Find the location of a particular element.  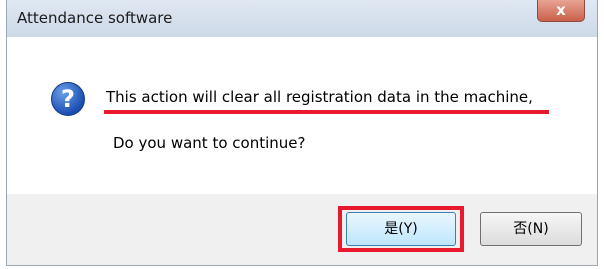

message-highlight-underline is located at coordinates (326, 112).